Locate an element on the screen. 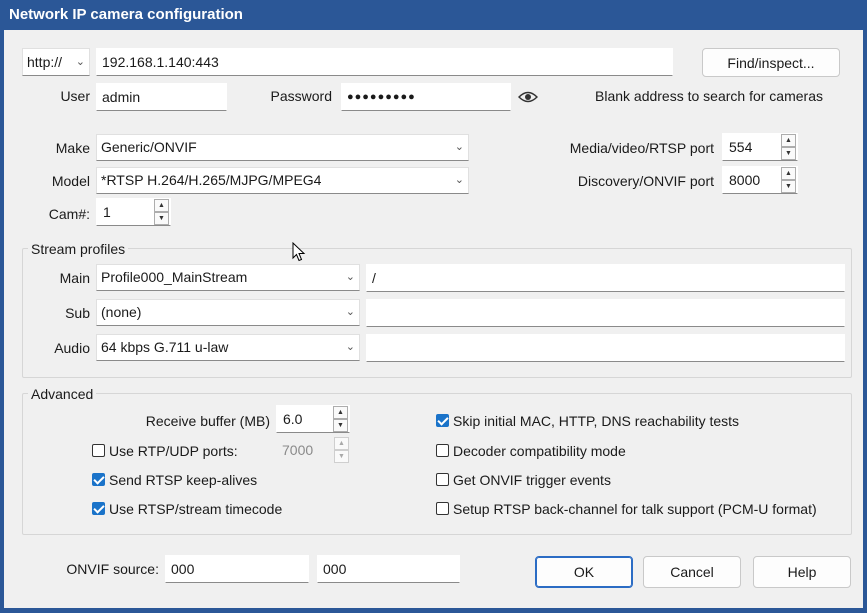  search-hint-text: Blank address to search for cameras is located at coordinates (709, 96).